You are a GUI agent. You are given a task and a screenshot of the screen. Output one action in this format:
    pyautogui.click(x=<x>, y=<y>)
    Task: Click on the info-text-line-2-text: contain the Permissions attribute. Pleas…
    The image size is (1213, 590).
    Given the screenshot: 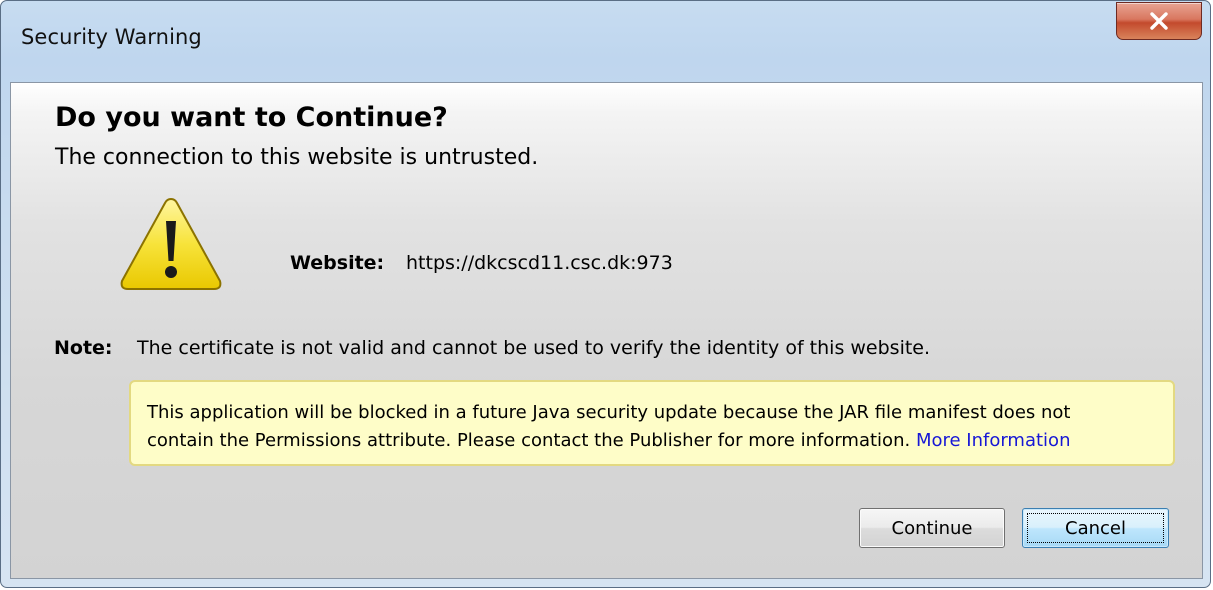 What is the action you would take?
    pyautogui.click(x=529, y=440)
    